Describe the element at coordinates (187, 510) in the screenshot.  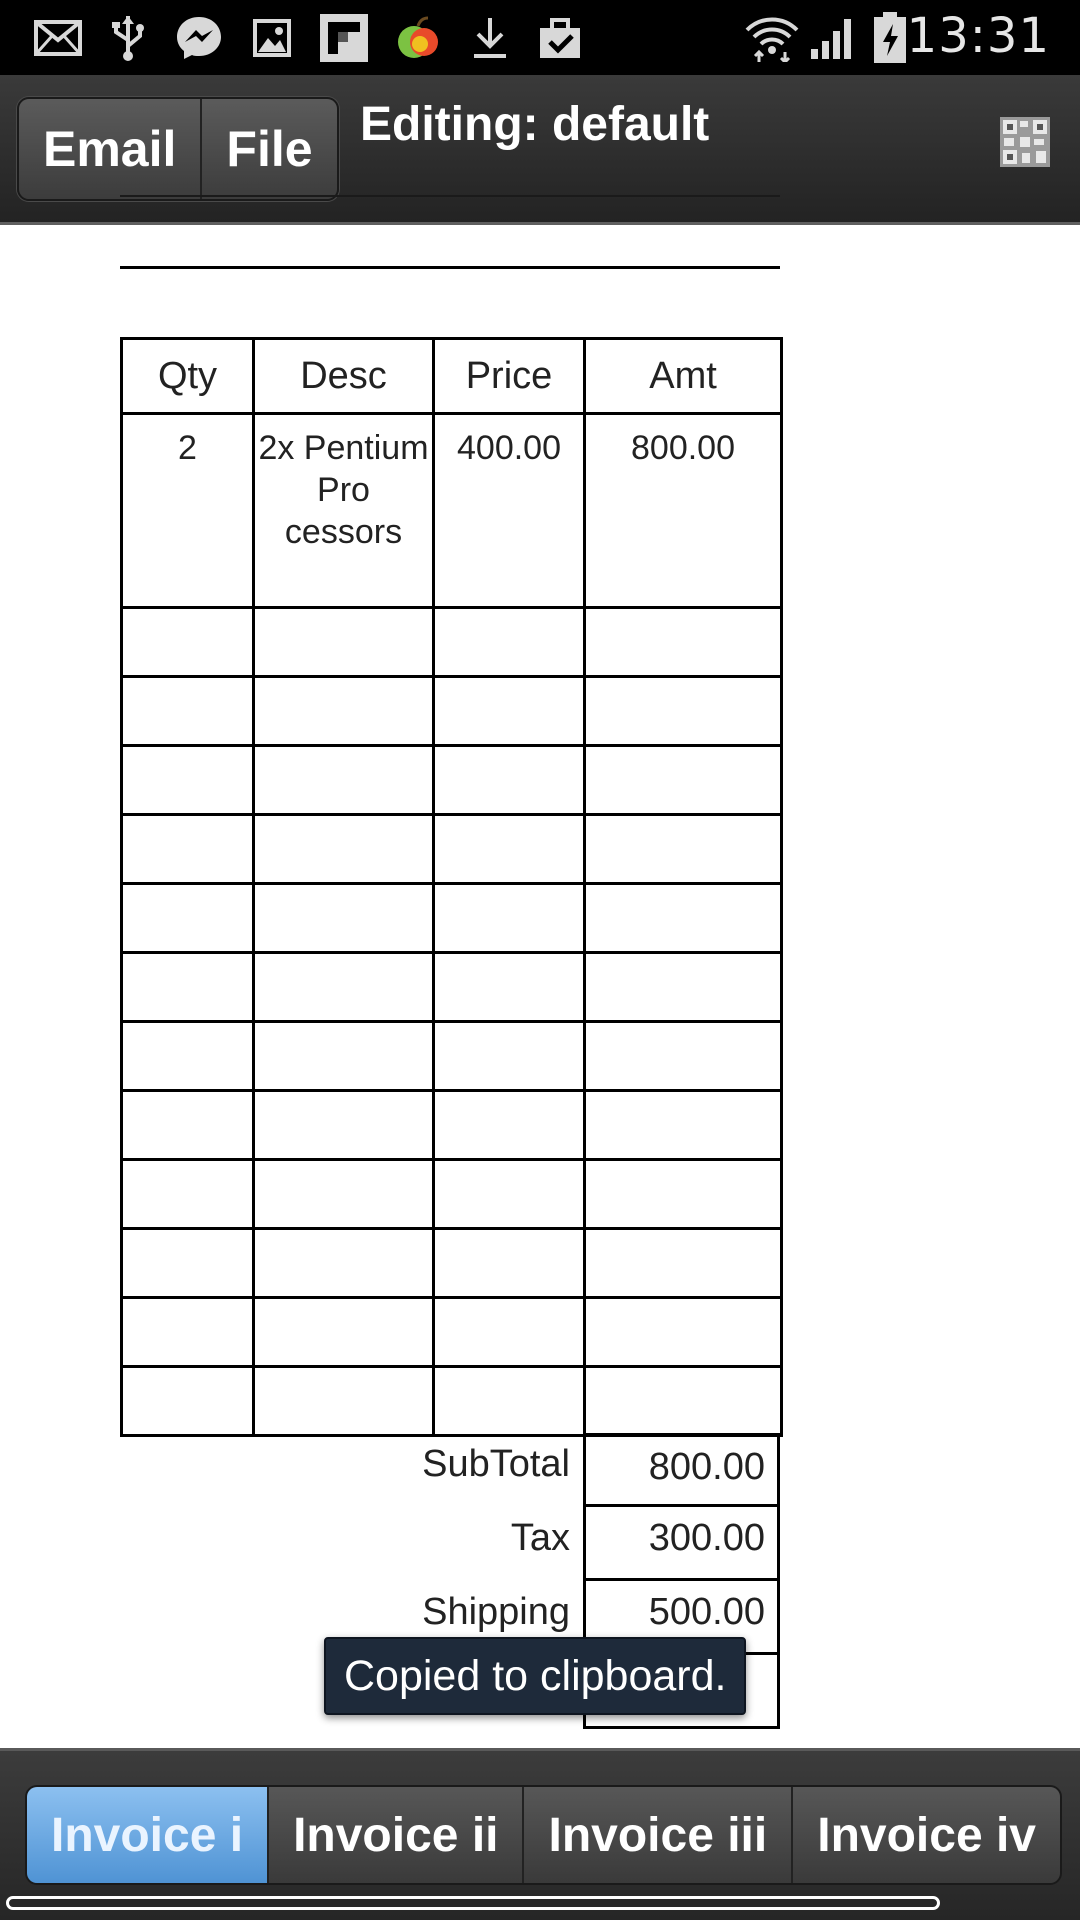
I see `cell-qty: 2` at that location.